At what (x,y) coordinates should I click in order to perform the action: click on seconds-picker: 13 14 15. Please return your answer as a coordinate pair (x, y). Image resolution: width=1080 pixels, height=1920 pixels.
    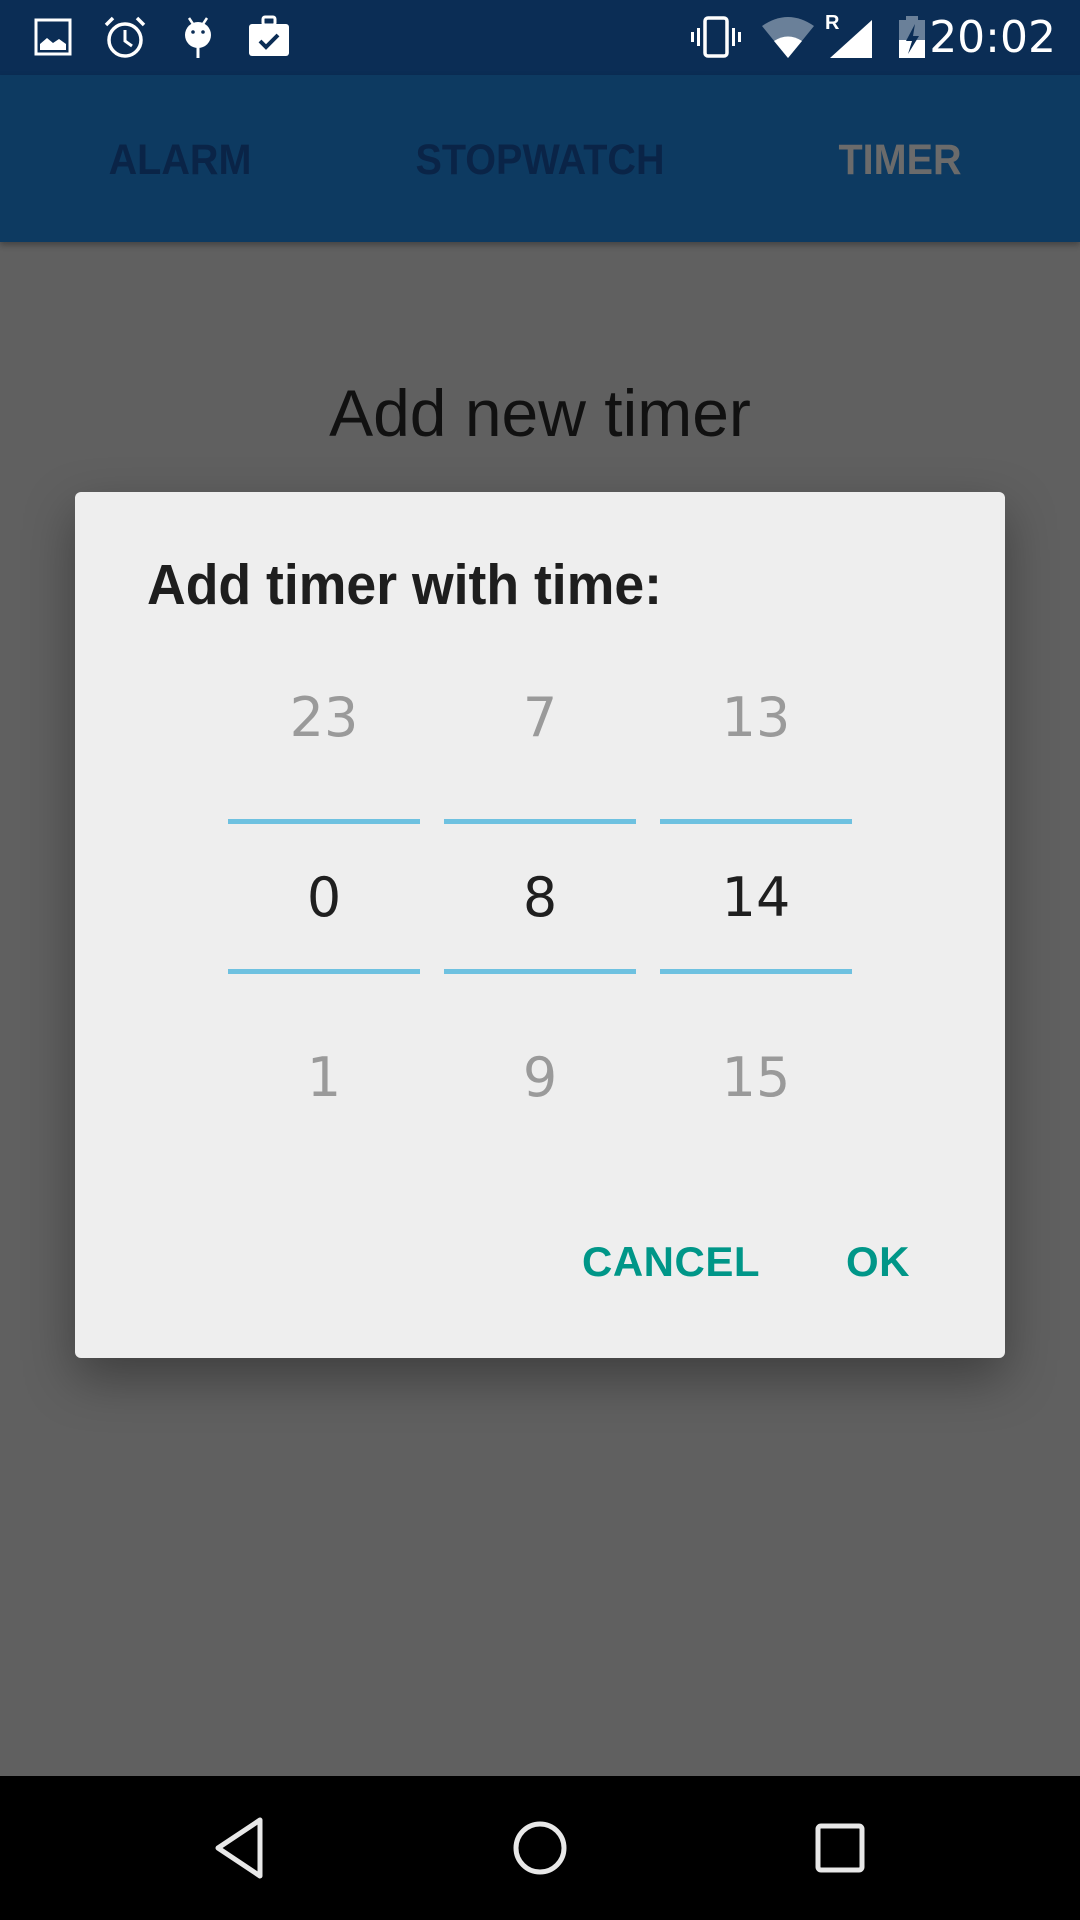
    Looking at the image, I should click on (756, 925).